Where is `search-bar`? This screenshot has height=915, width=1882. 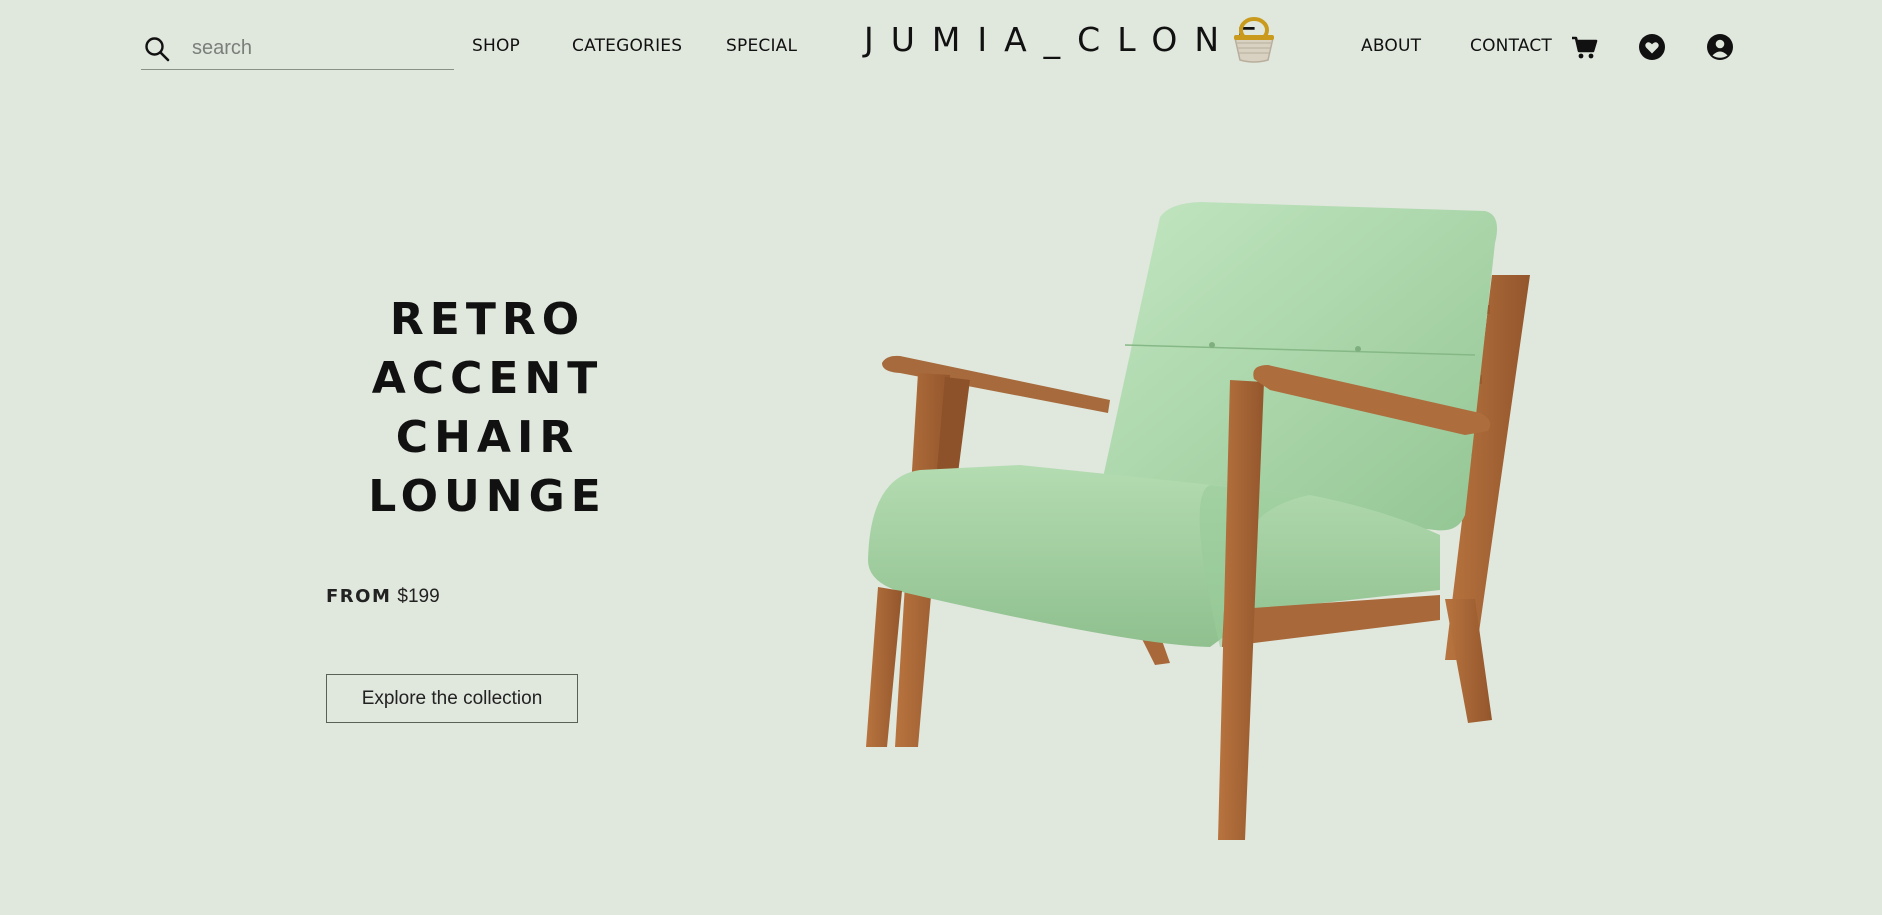 search-bar is located at coordinates (297, 49).